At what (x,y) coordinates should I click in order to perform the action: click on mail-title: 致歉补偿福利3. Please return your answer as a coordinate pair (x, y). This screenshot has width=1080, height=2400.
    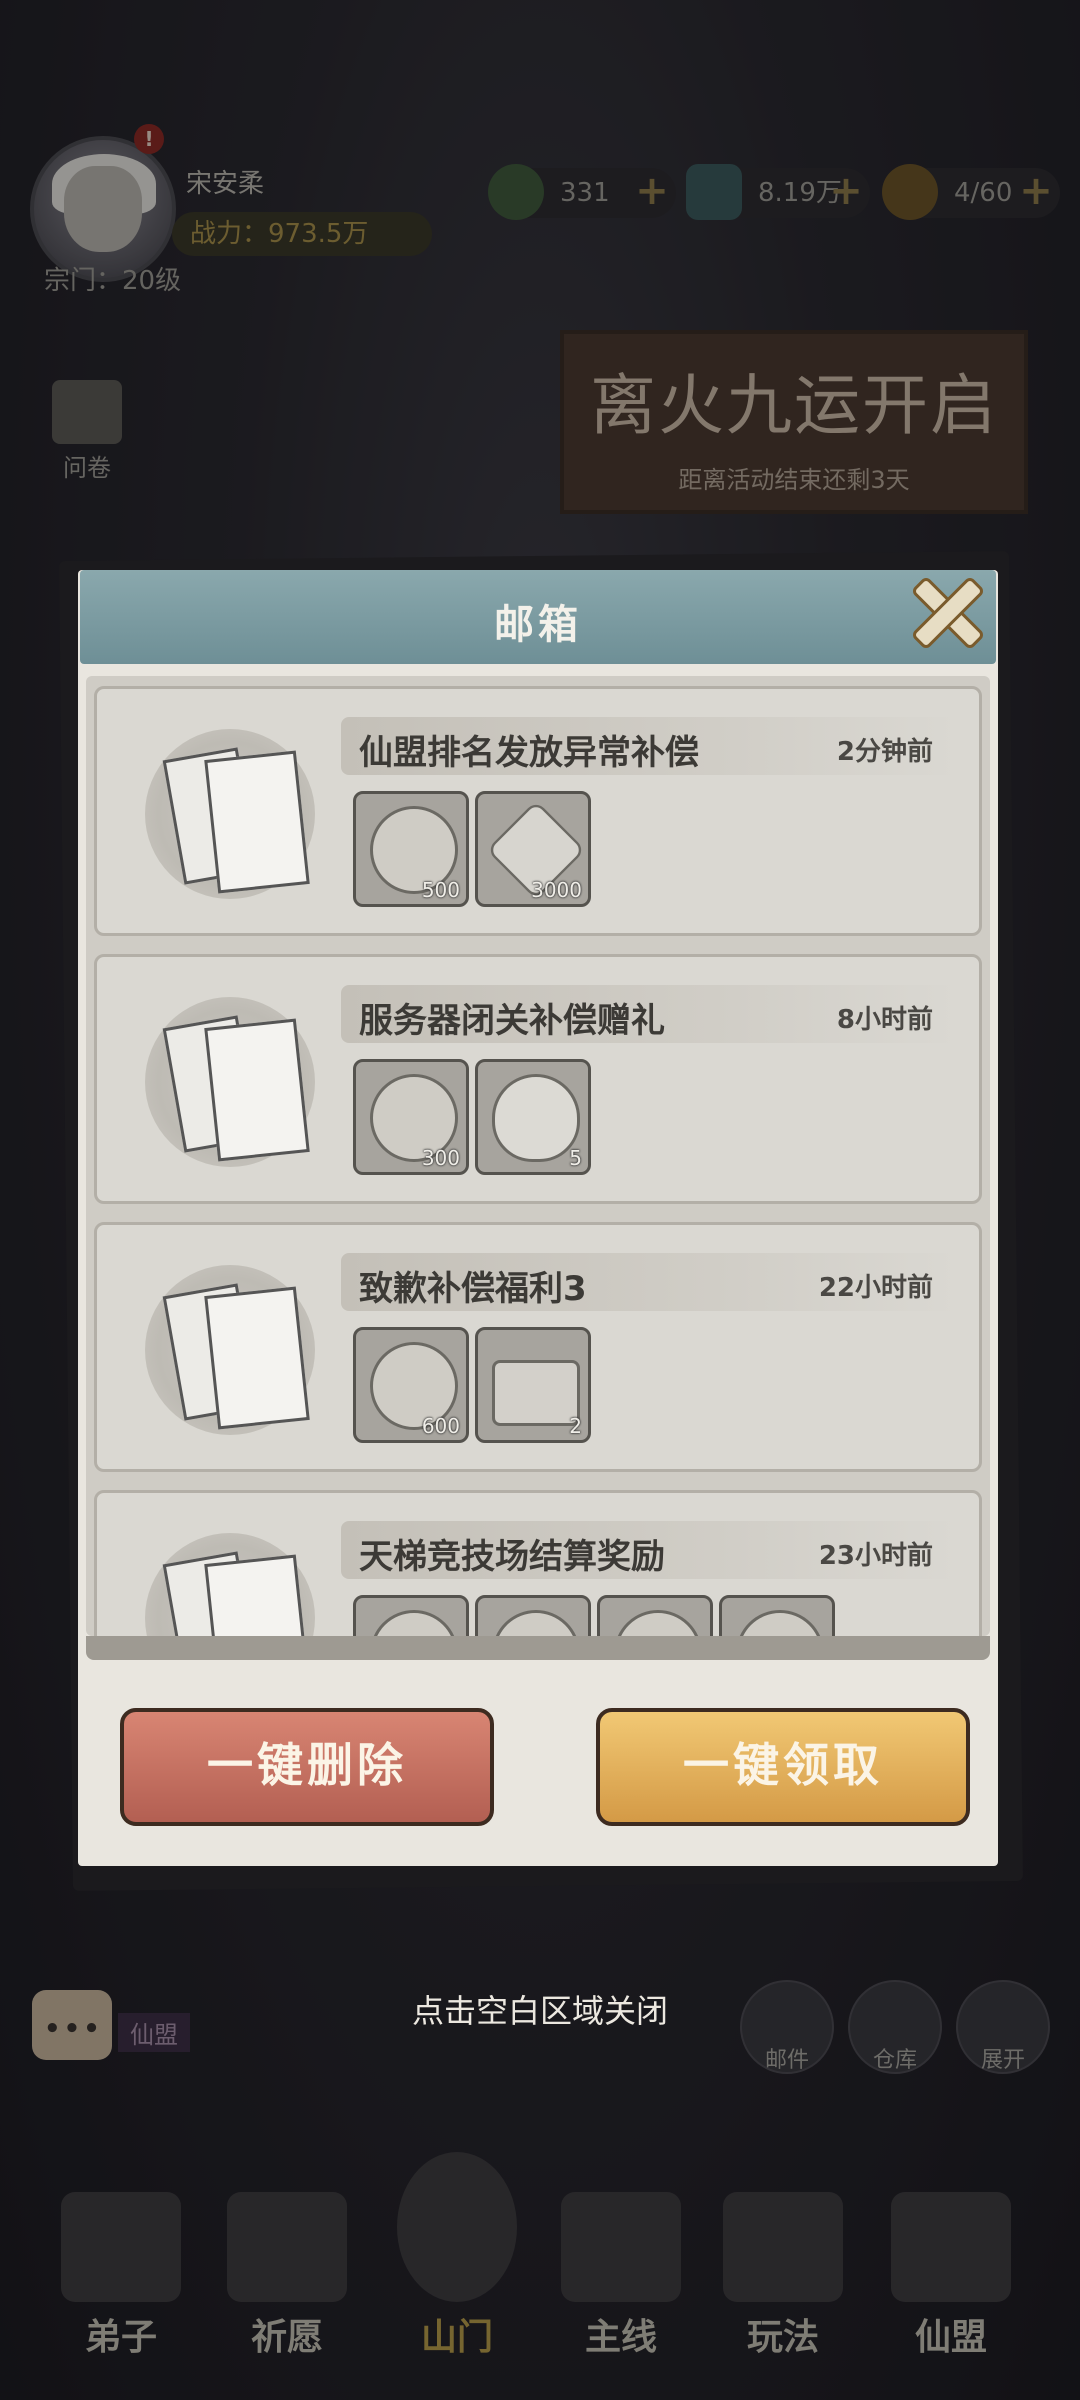
    Looking at the image, I should click on (473, 1289).